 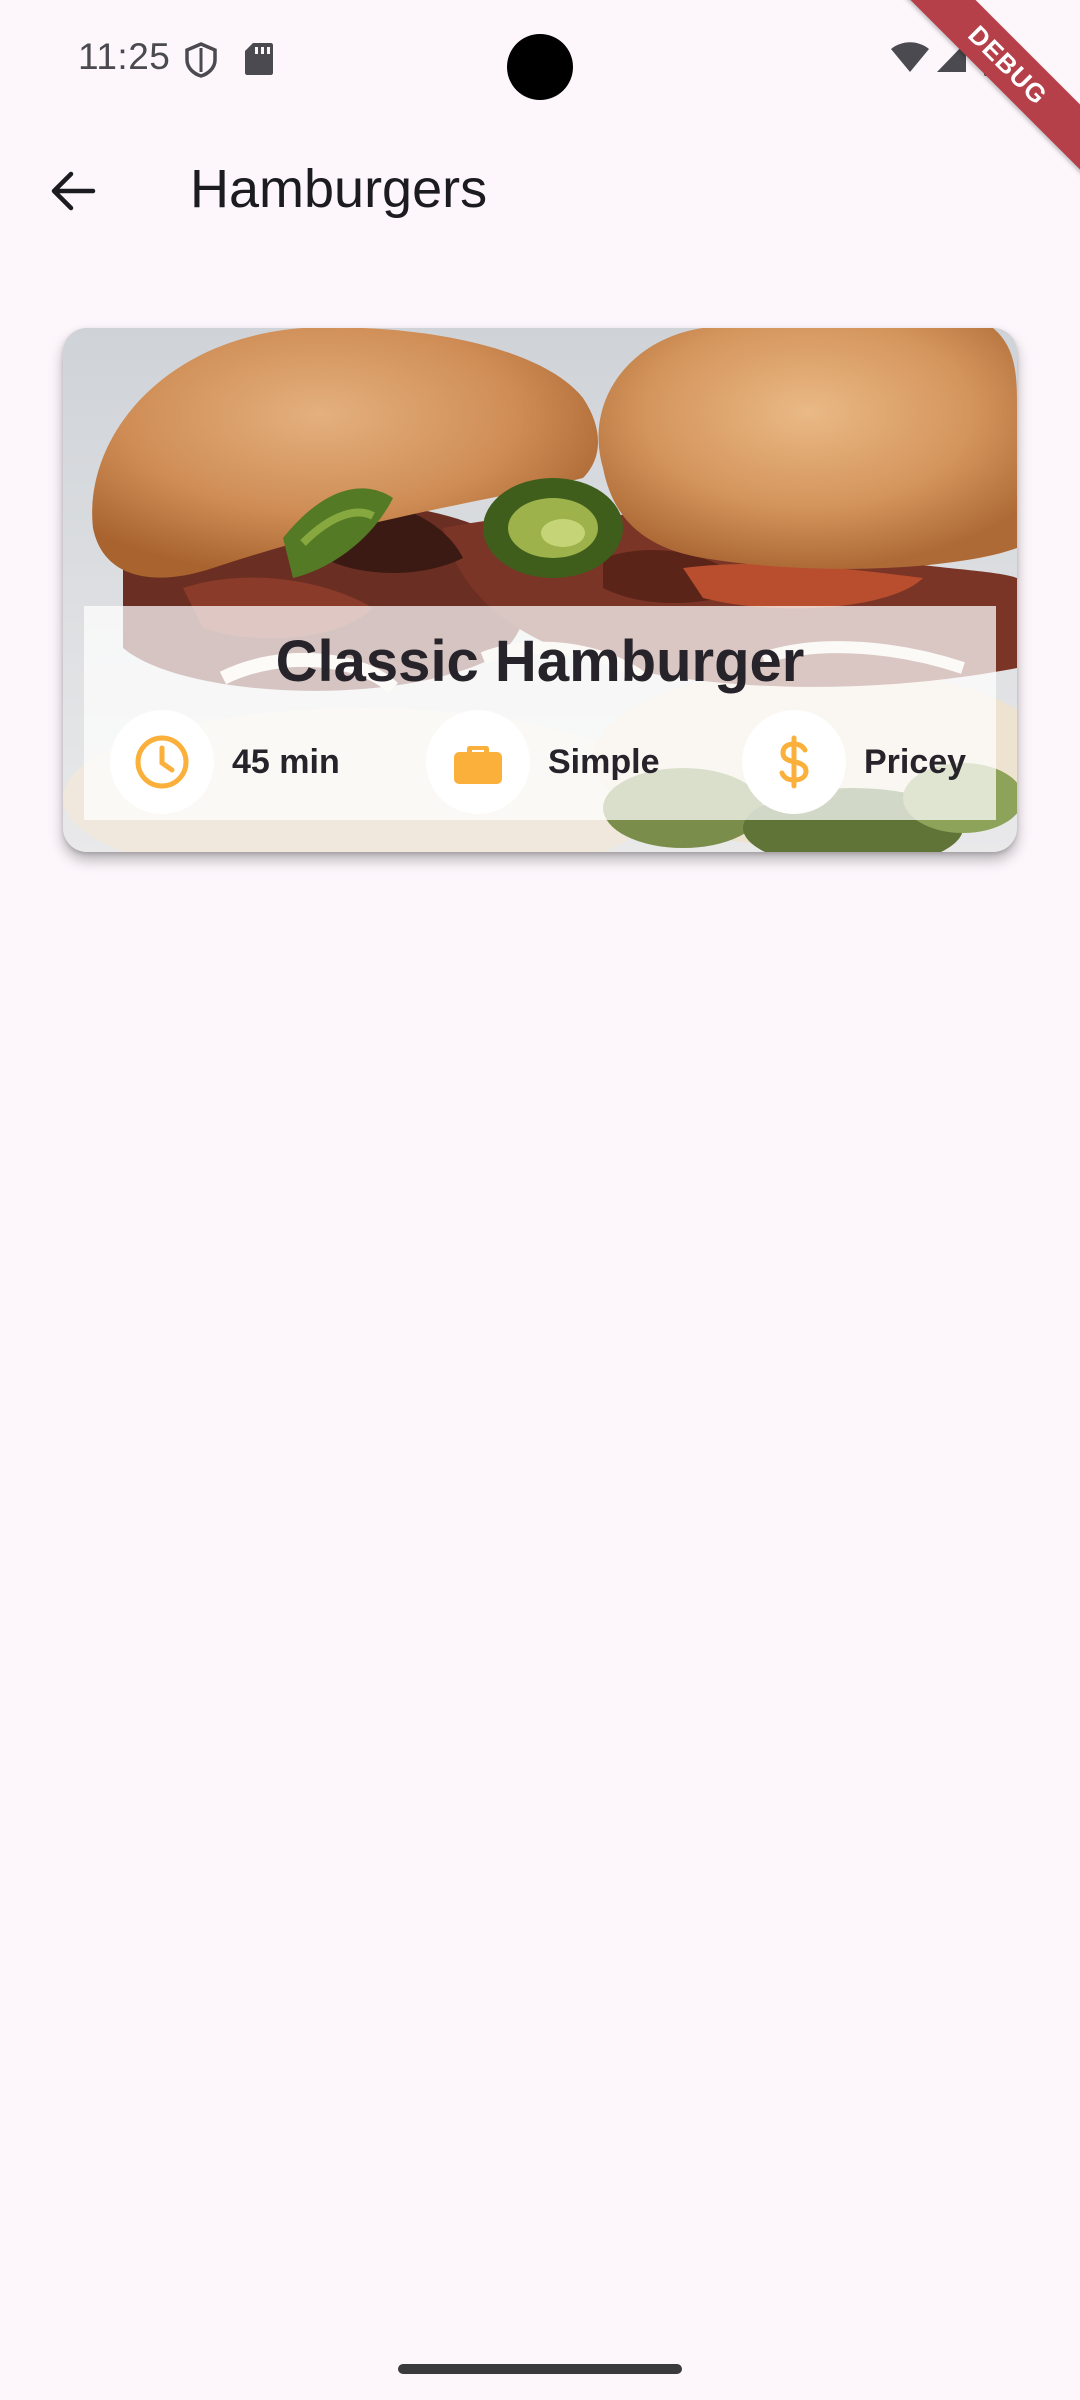 What do you see at coordinates (339, 189) in the screenshot?
I see `page-title: Hamburgers` at bounding box center [339, 189].